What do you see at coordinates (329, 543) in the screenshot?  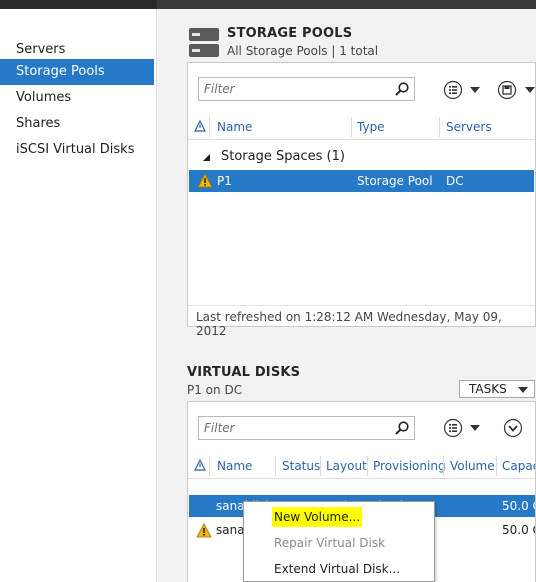 I see `menu-item-repair-virtual-disk: Repair Virtual Disk` at bounding box center [329, 543].